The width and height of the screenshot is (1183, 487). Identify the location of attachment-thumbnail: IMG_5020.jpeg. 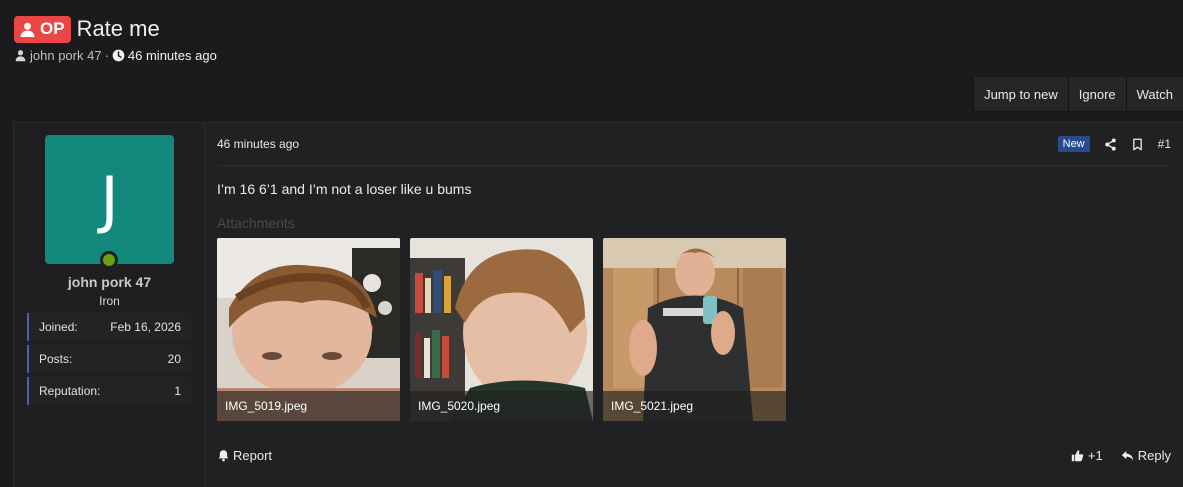
(501, 329).